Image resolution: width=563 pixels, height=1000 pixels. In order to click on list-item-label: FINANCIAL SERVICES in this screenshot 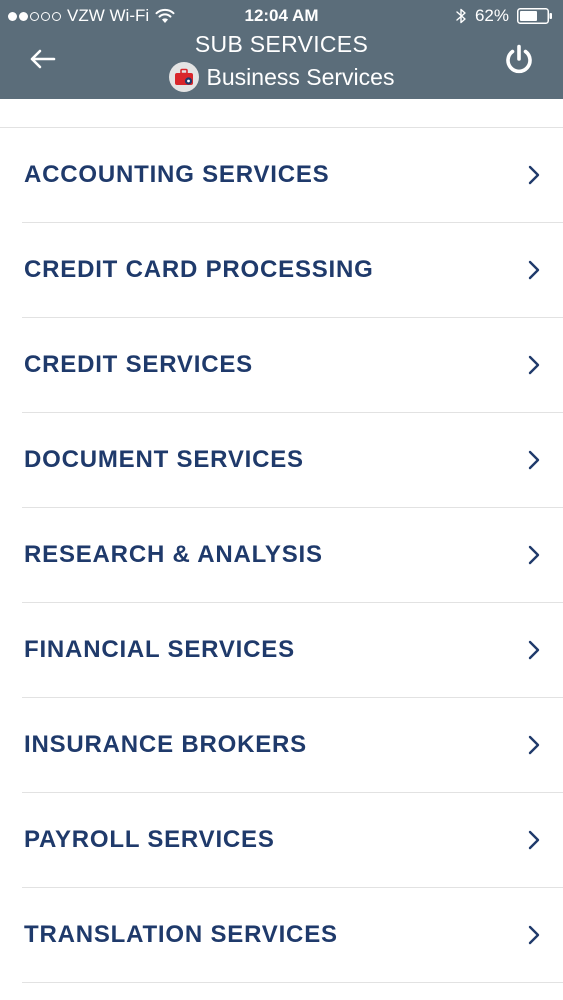, I will do `click(159, 649)`.